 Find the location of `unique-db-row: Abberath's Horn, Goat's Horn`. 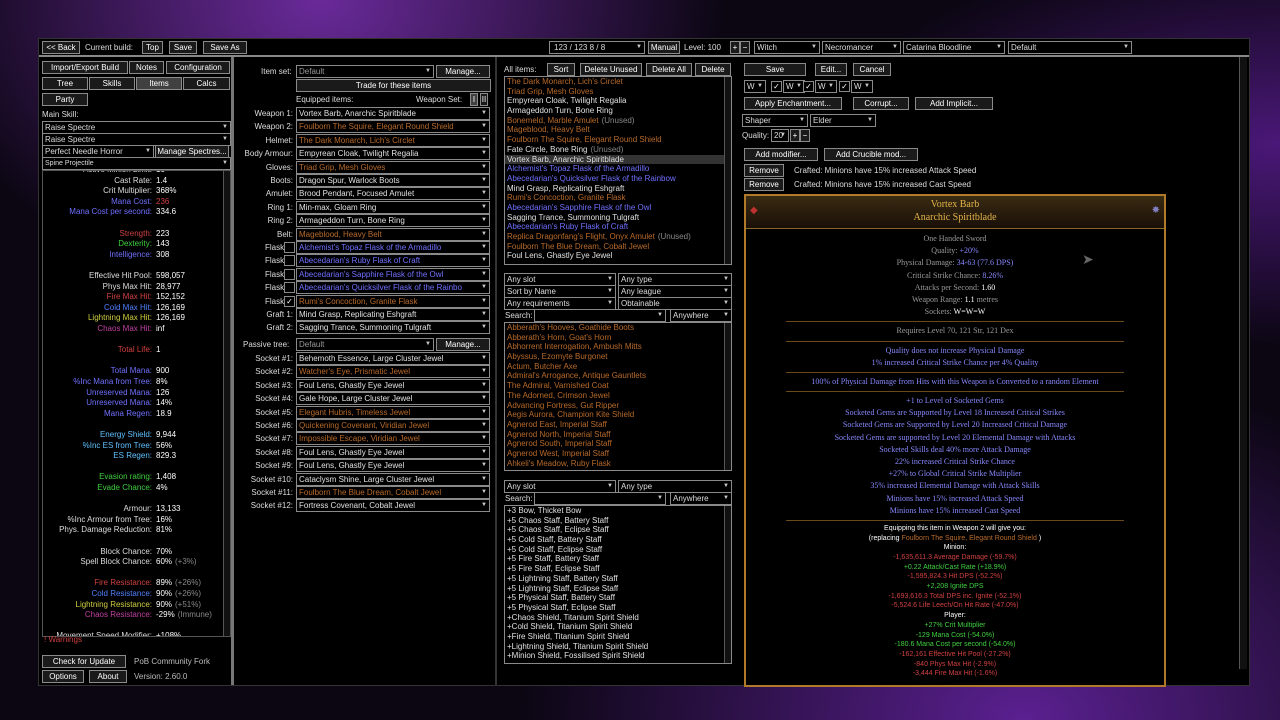

unique-db-row: Abberath's Horn, Goat's Horn is located at coordinates (618, 338).